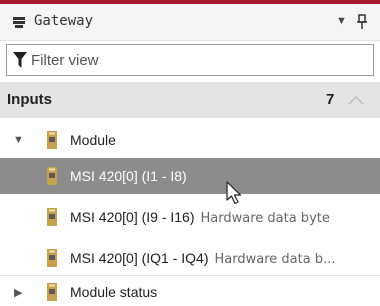 The height and width of the screenshot is (306, 380). Describe the element at coordinates (114, 292) in the screenshot. I see `tree-group-label: Module status` at that location.